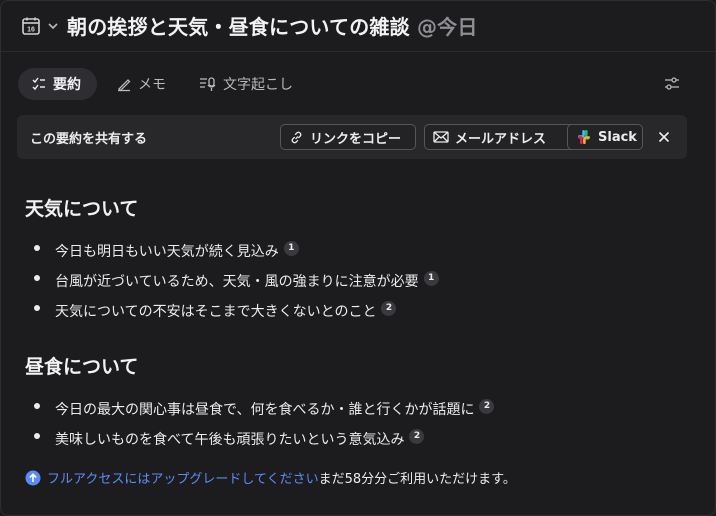 This screenshot has height=516, width=716. I want to click on header: 16 朝の挨拶と天気・昼食についての雑談 @今日, so click(358, 26).